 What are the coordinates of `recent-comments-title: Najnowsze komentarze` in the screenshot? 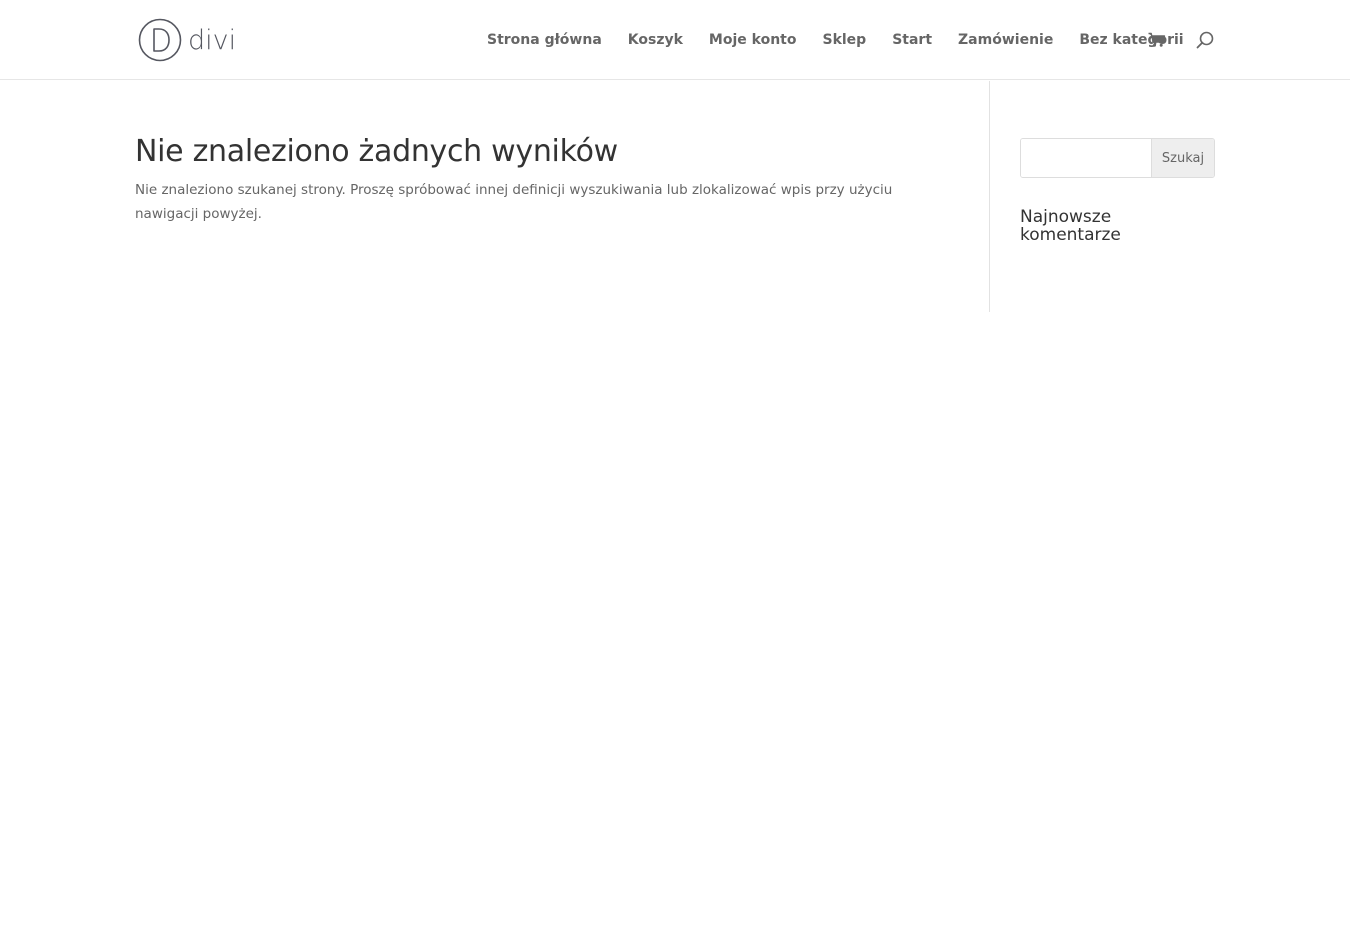 It's located at (1070, 226).